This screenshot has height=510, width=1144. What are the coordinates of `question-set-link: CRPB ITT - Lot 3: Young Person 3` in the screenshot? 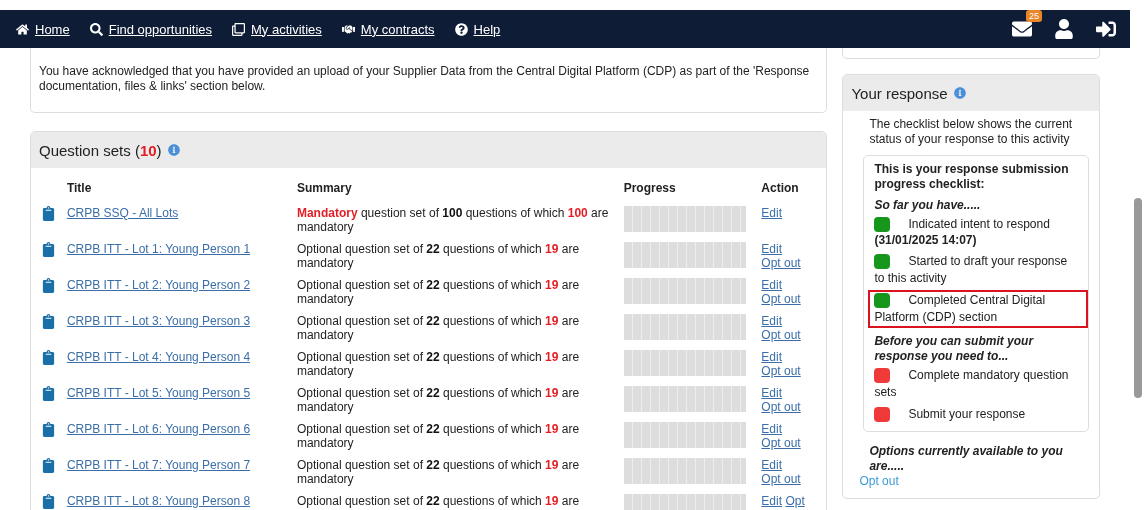 It's located at (158, 321).